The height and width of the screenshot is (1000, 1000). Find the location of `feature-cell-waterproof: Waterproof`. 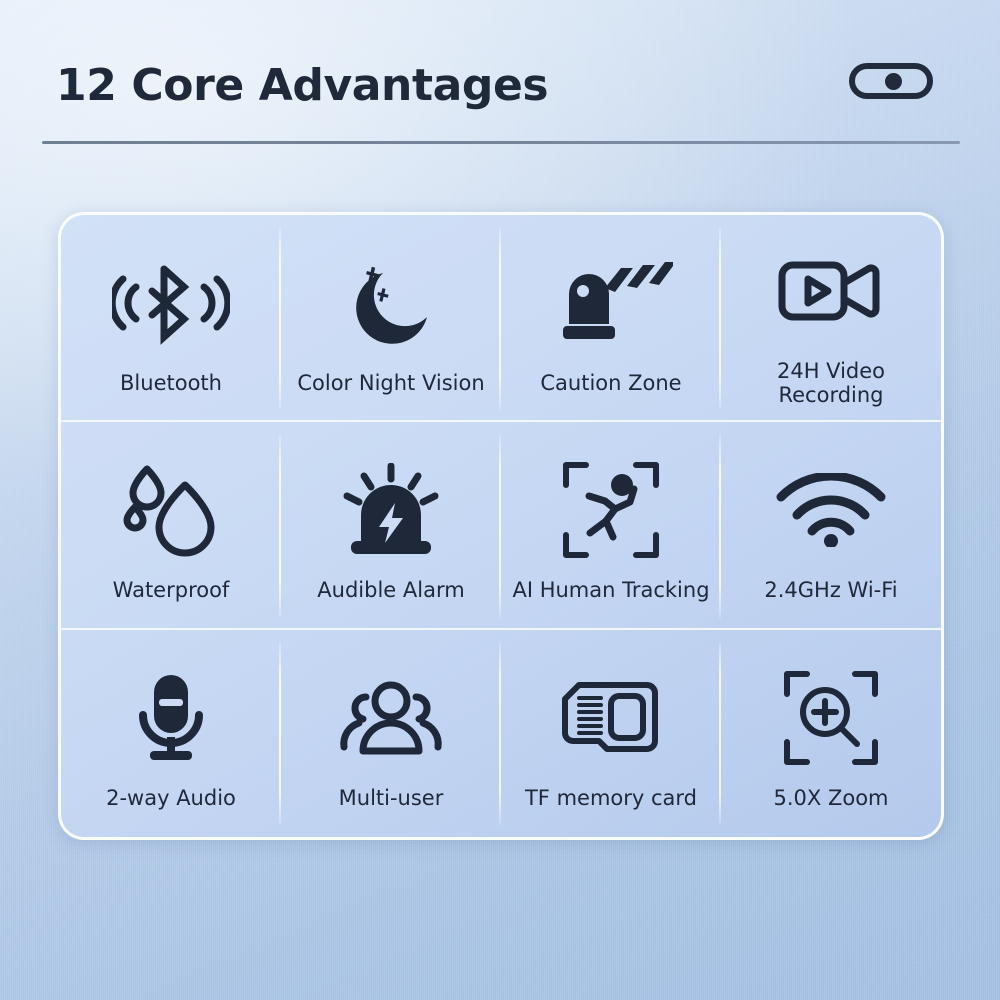

feature-cell-waterproof: Waterproof is located at coordinates (171, 526).